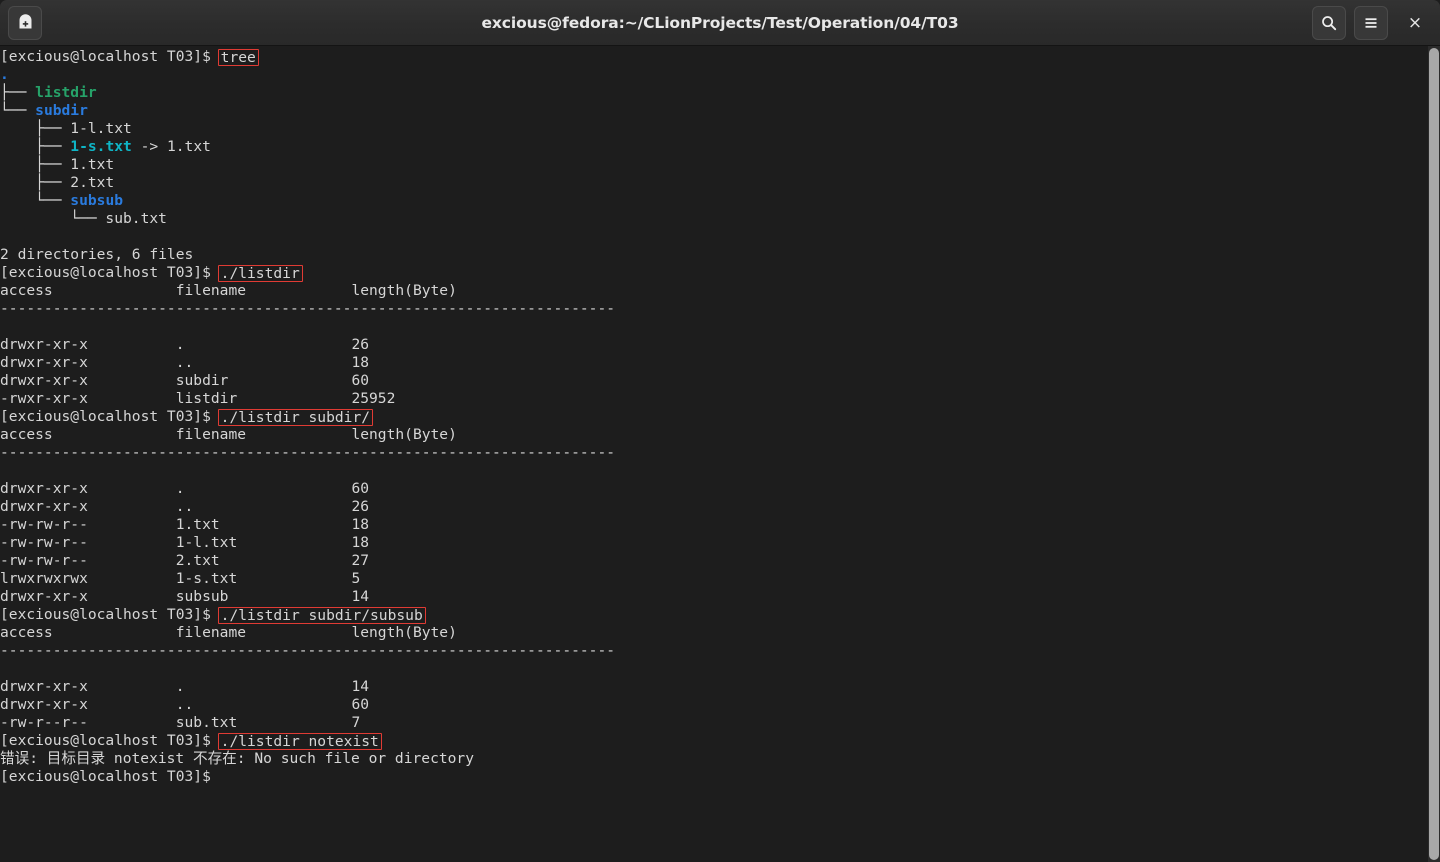 This screenshot has height=862, width=1440. I want to click on terminal-output-line: └── subsub, so click(714, 201).